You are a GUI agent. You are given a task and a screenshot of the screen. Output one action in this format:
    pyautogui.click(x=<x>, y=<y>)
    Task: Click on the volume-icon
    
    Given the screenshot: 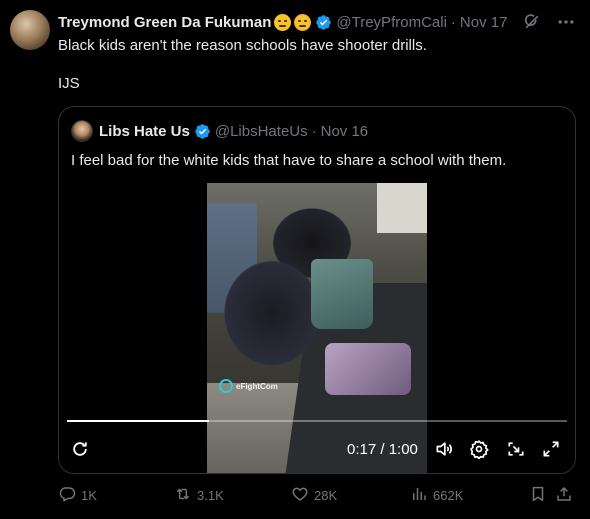 What is the action you would take?
    pyautogui.click(x=444, y=449)
    